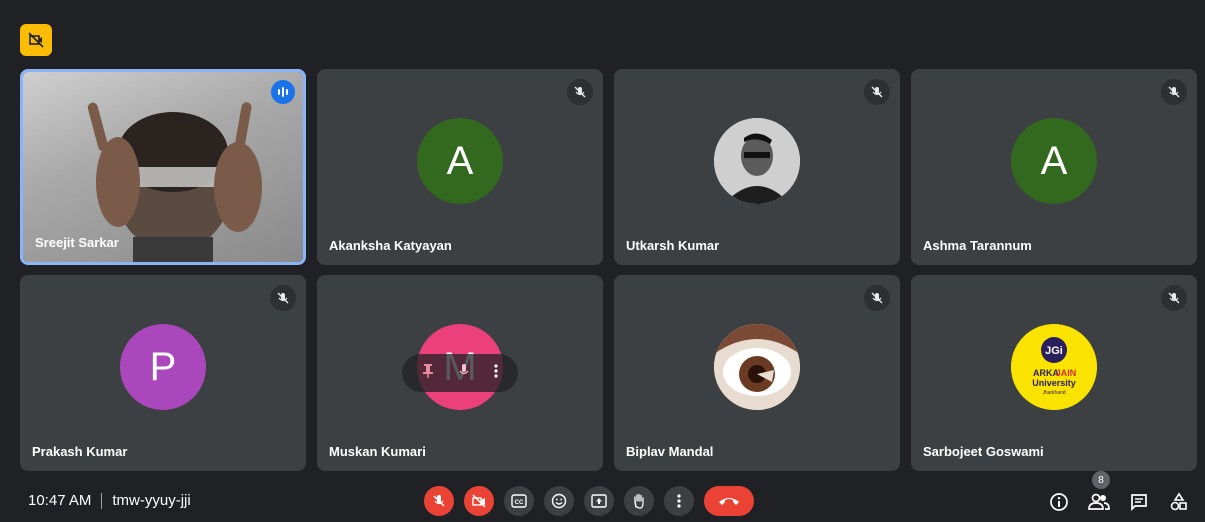  I want to click on emoji-icon, so click(559, 501).